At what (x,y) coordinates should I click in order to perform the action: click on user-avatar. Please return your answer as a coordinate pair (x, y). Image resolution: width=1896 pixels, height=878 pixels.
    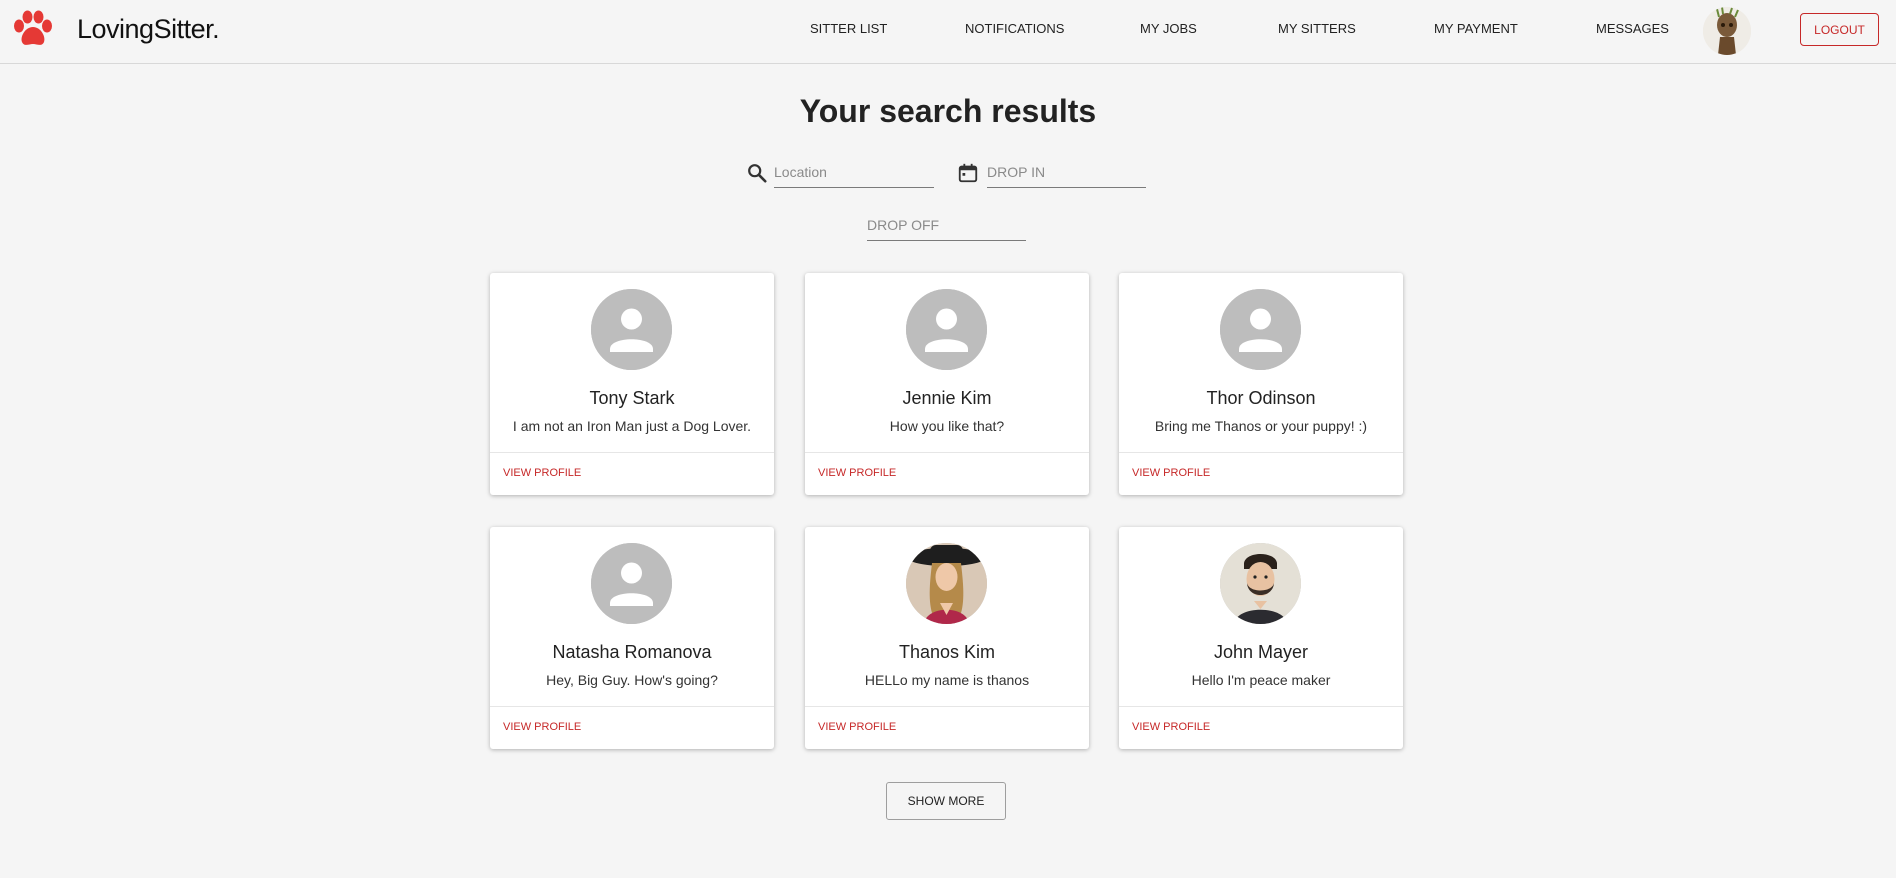
    Looking at the image, I should click on (1727, 31).